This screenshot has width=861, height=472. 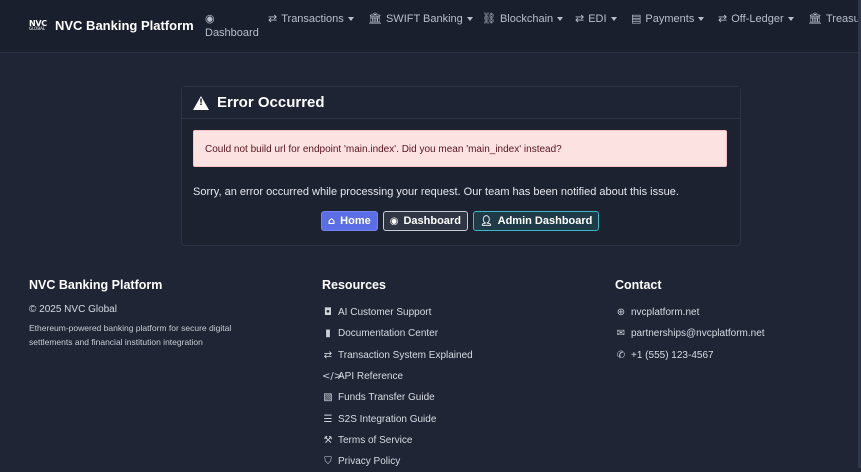 What do you see at coordinates (397, 461) in the screenshot?
I see `footer-link-privacy: ⛉ Privacy Policy` at bounding box center [397, 461].